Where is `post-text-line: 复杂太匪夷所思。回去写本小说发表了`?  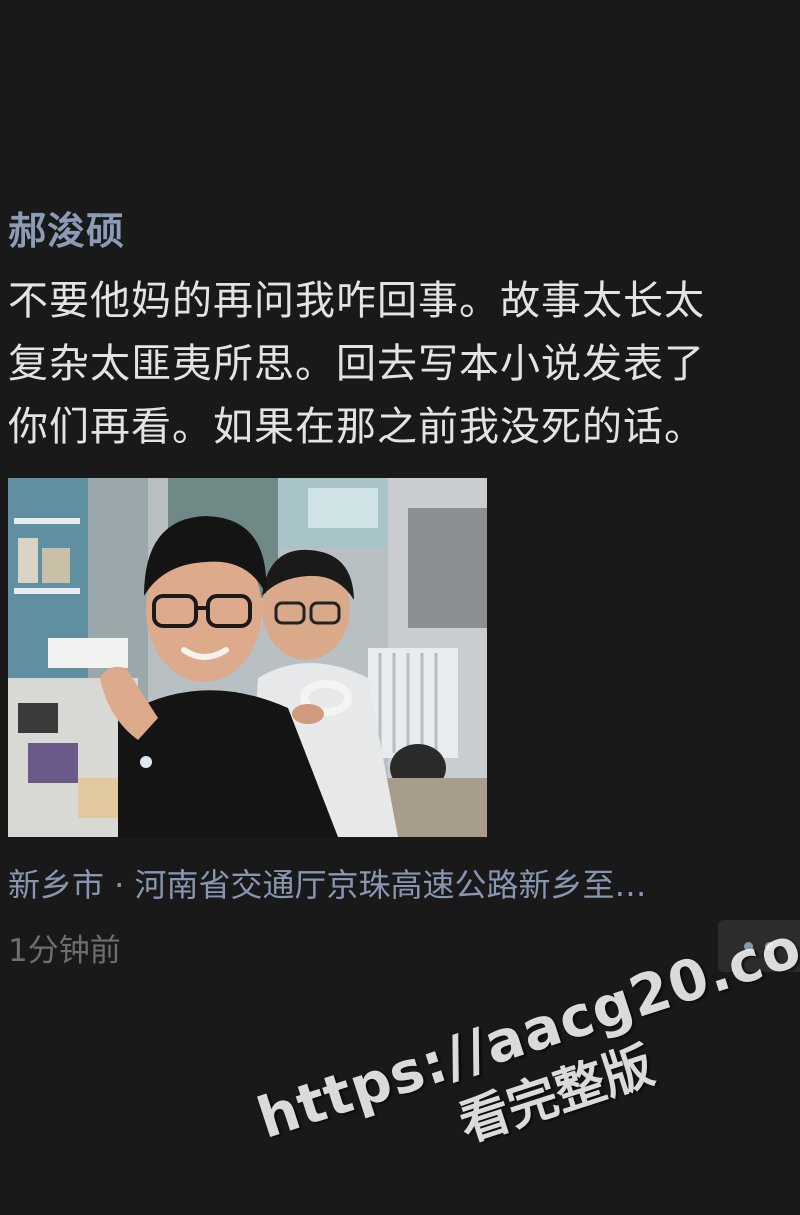 post-text-line: 复杂太匪夷所思。回去写本小说发表了 is located at coordinates (356, 364).